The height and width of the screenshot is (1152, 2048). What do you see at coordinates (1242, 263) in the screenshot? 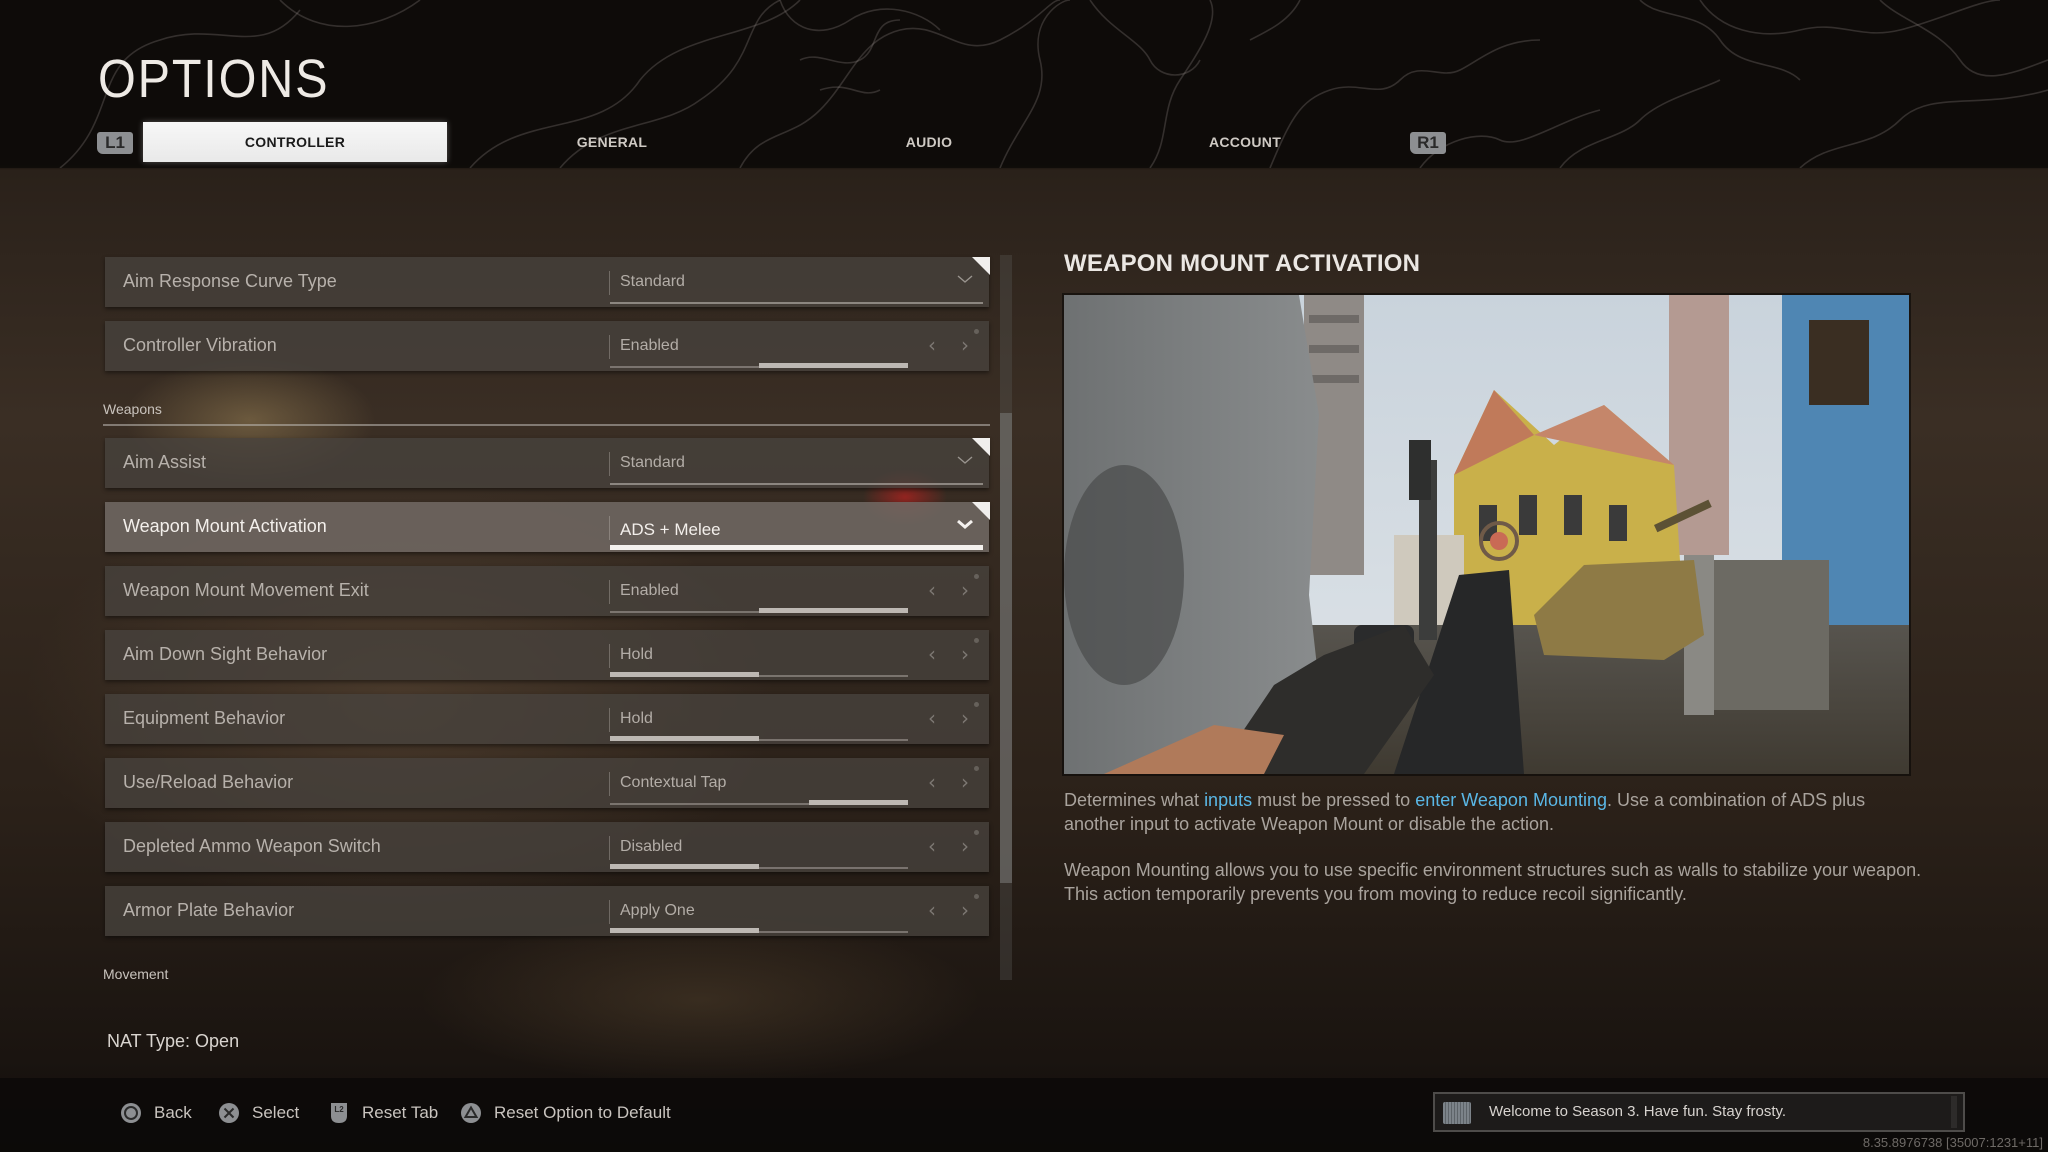
I see `detail-title: WEAPON MOUNT ACTIVATION` at bounding box center [1242, 263].